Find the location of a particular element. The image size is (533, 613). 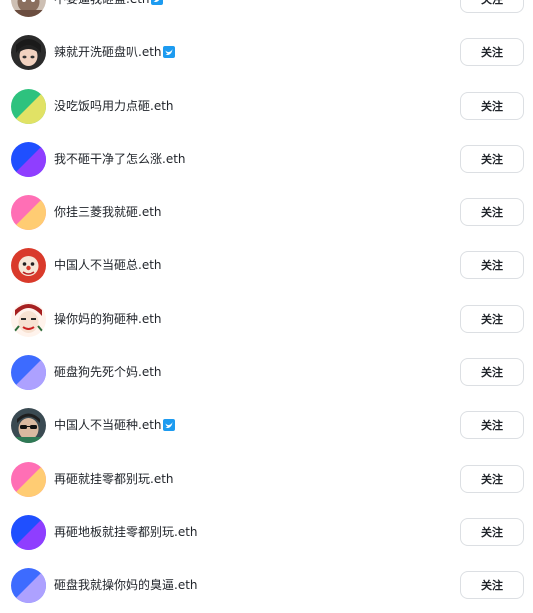

user-name: 你挂三菱我就砸.eth is located at coordinates (108, 212).